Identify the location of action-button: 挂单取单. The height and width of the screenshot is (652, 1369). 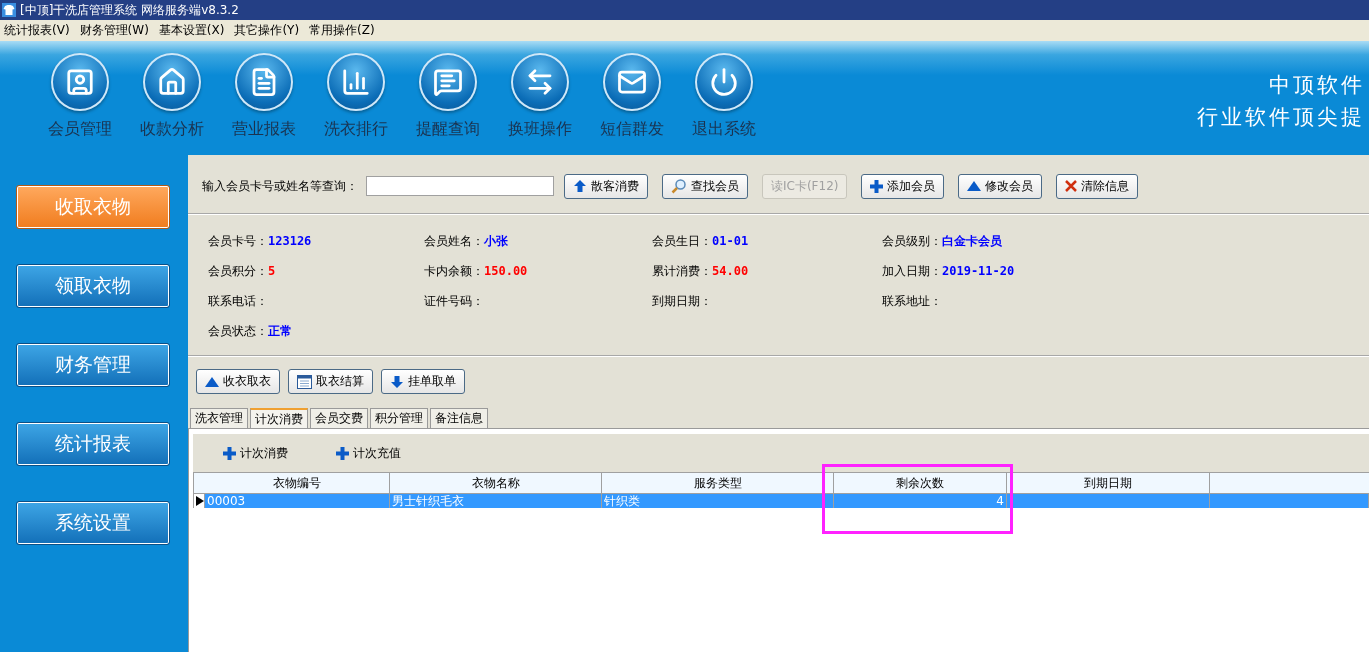
(423, 381).